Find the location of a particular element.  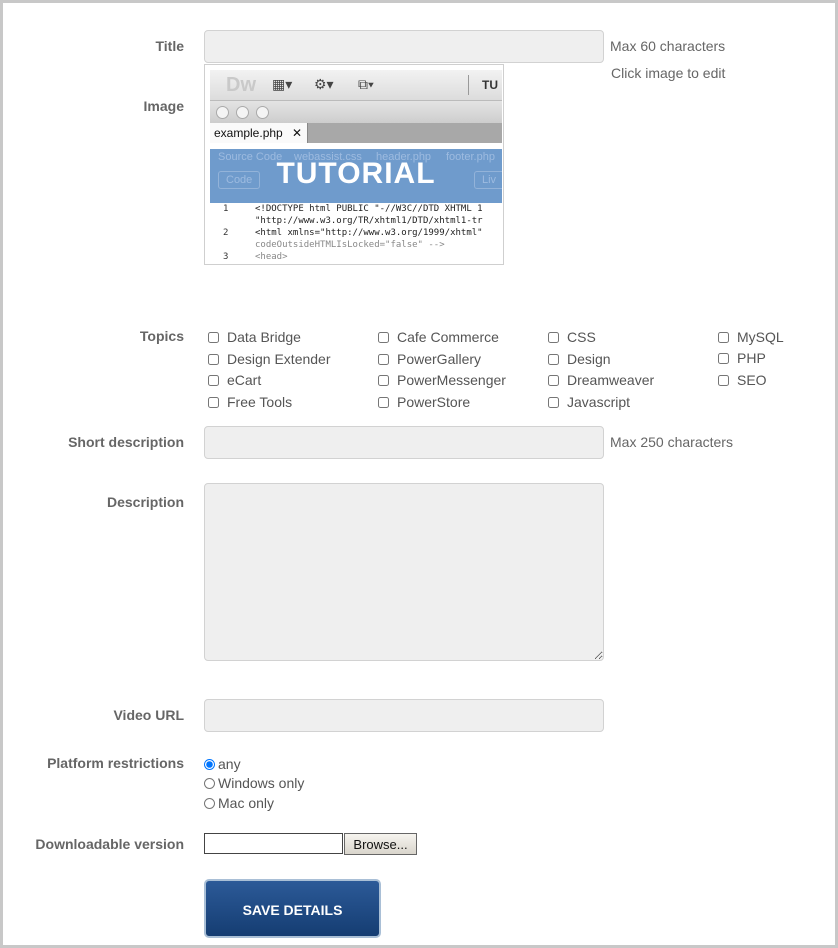

short-description-input is located at coordinates (404, 442).